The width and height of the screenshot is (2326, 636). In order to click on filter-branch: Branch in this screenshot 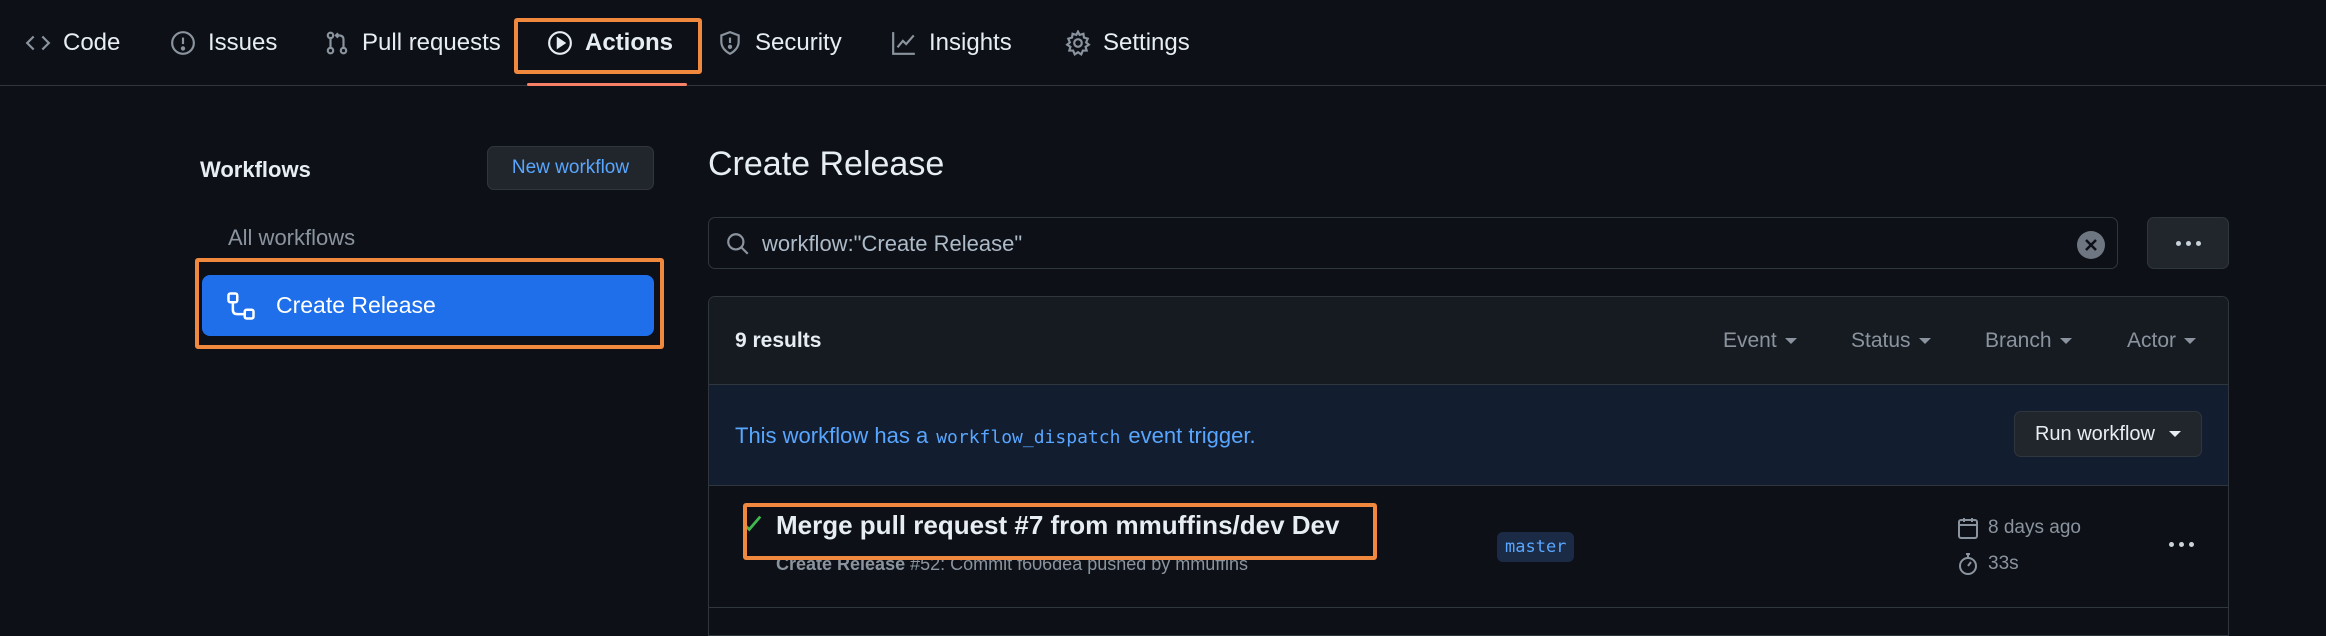, I will do `click(2028, 341)`.